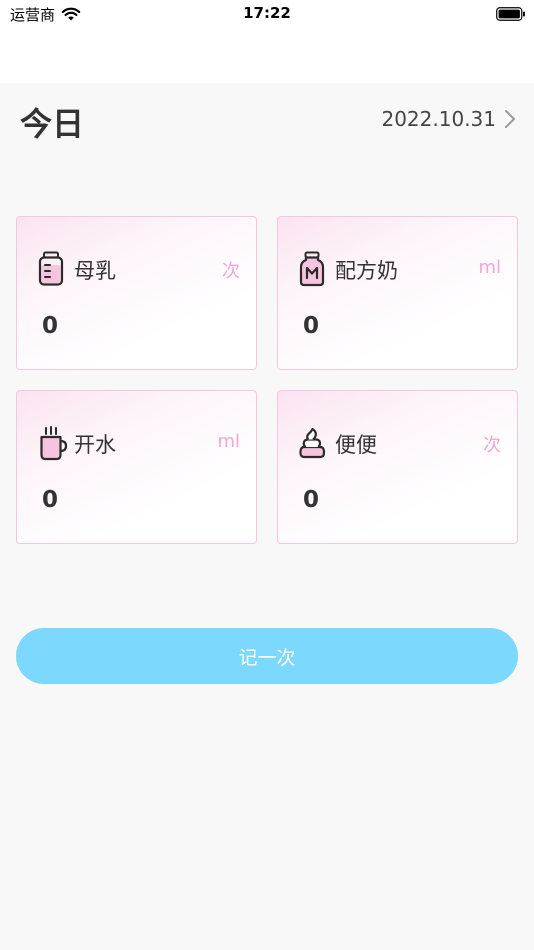  I want to click on page-title: 今日, so click(52, 124).